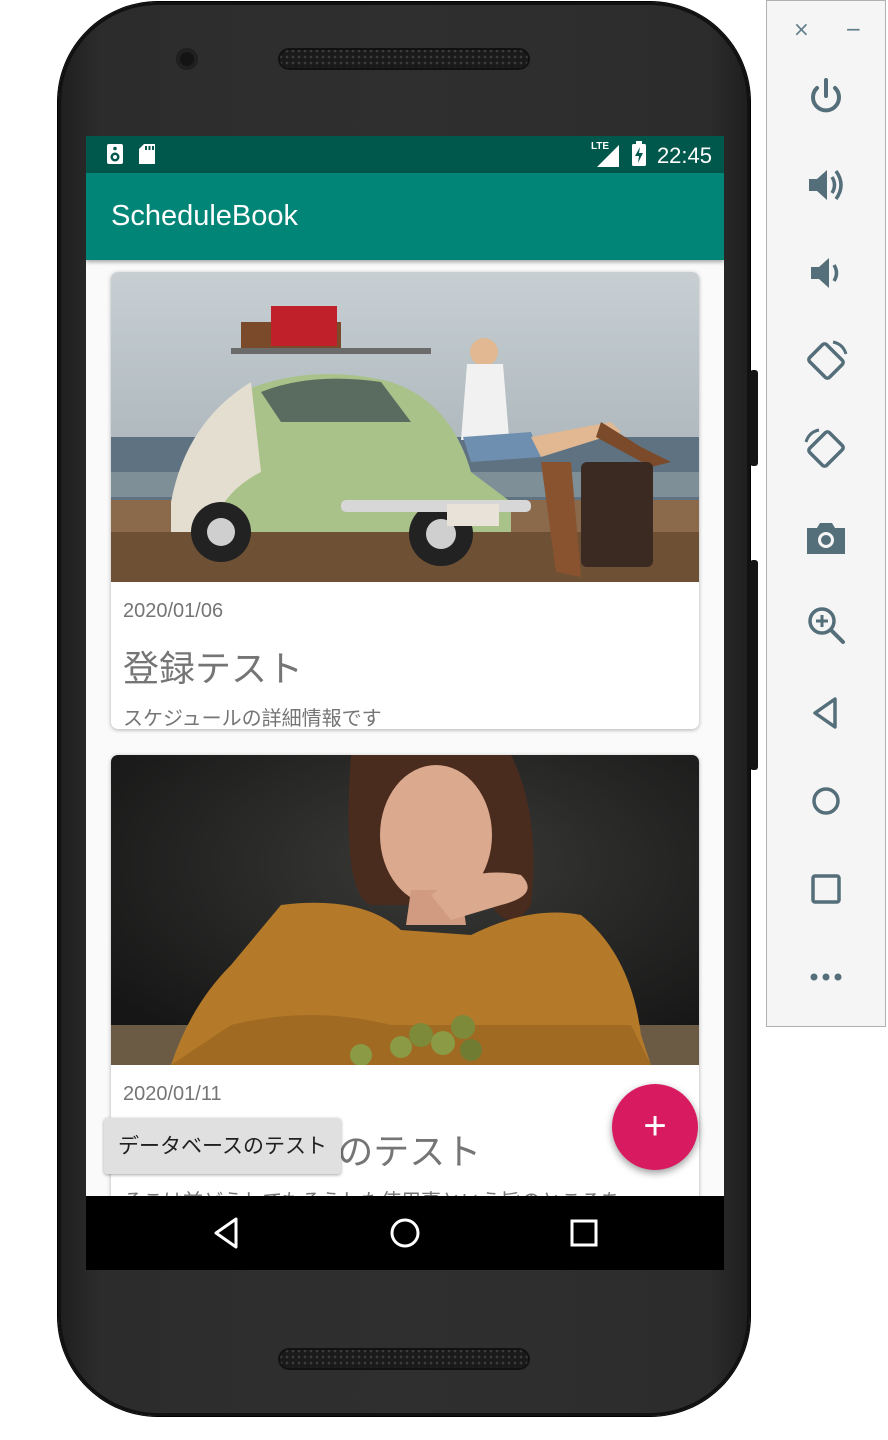  Describe the element at coordinates (147, 154) in the screenshot. I see `sd-card-icon` at that location.